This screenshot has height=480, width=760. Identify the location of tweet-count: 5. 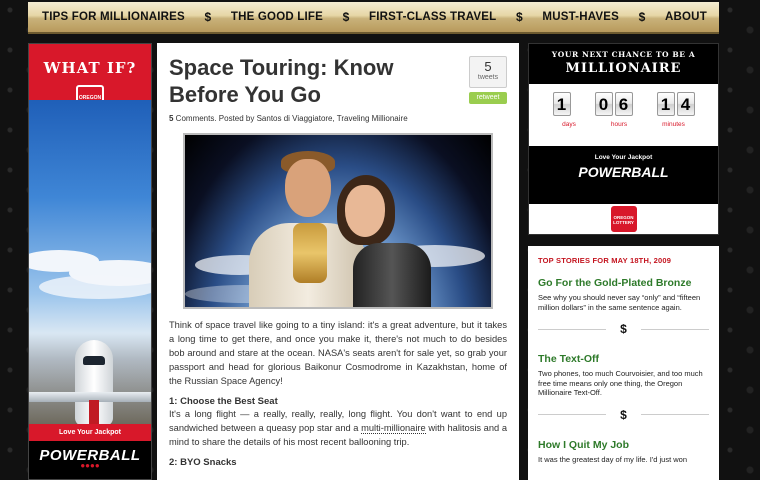
(488, 66).